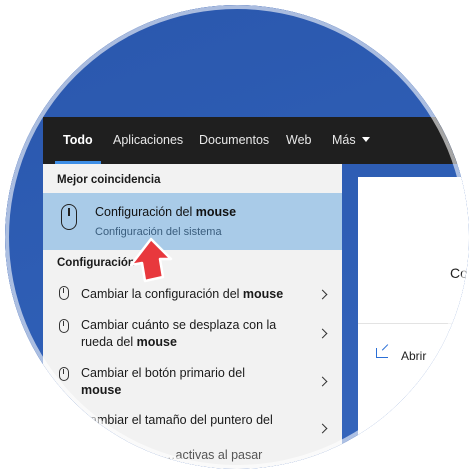 The height and width of the screenshot is (474, 474). Describe the element at coordinates (213, 455) in the screenshot. I see `list-item-label: …activas al pasar` at that location.